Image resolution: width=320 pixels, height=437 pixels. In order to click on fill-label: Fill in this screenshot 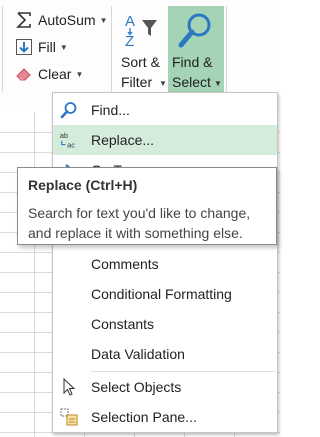, I will do `click(47, 47)`.